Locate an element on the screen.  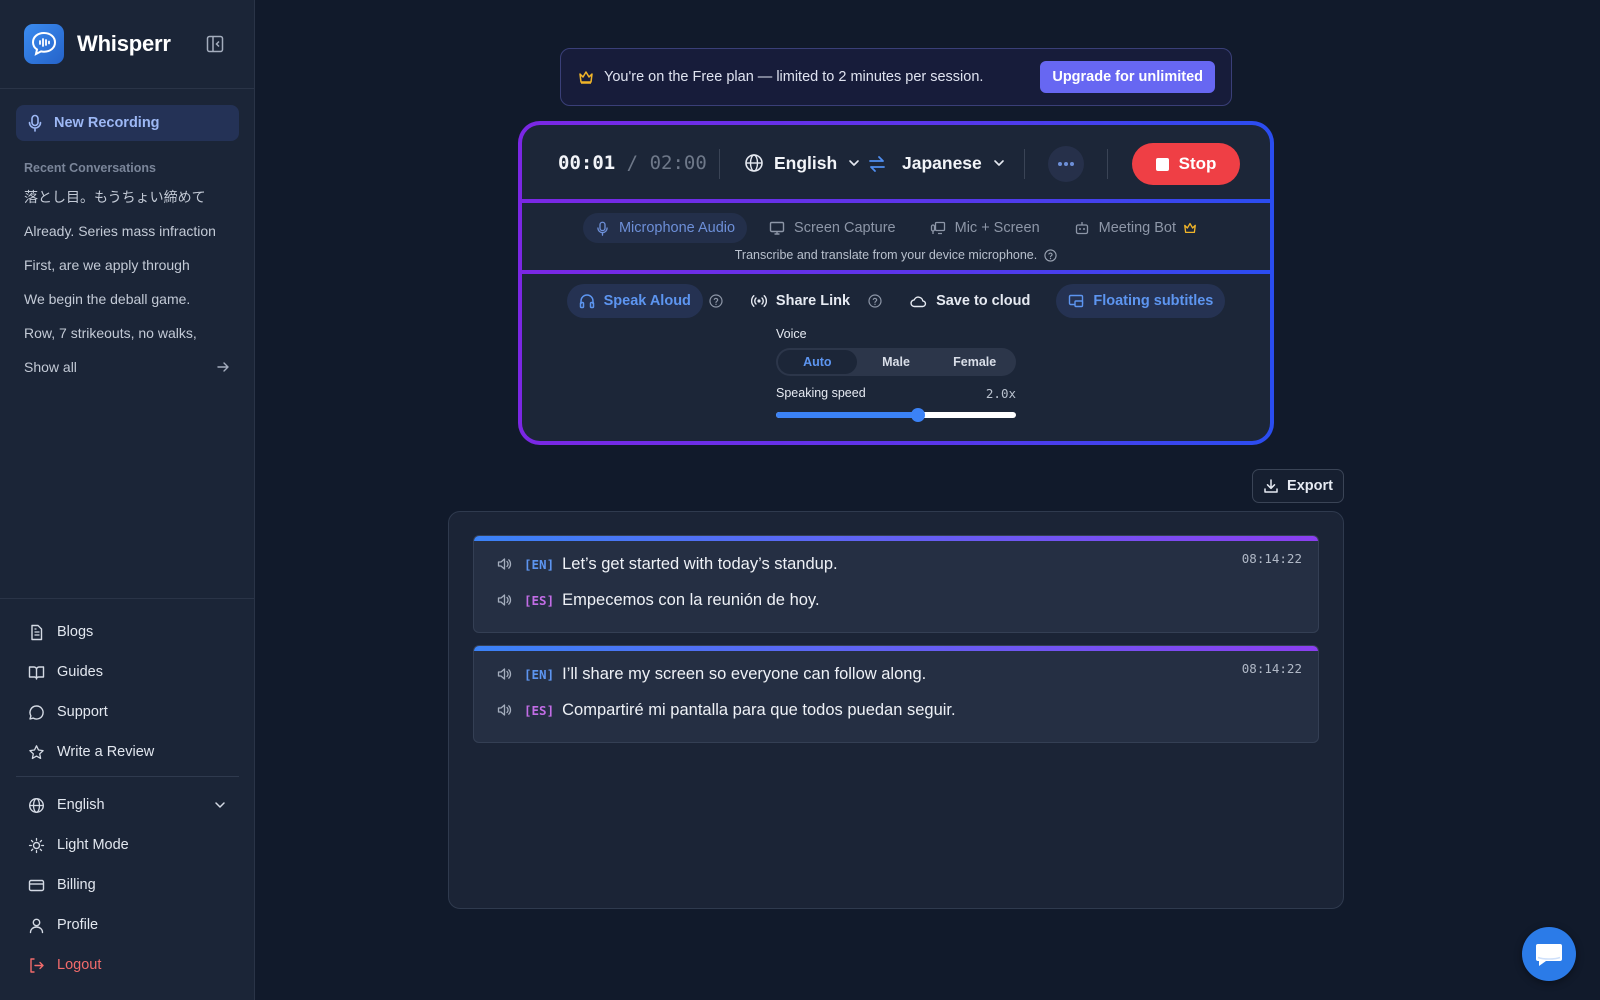
speak-aloud-toggle: Speak Aloud is located at coordinates (634, 301).